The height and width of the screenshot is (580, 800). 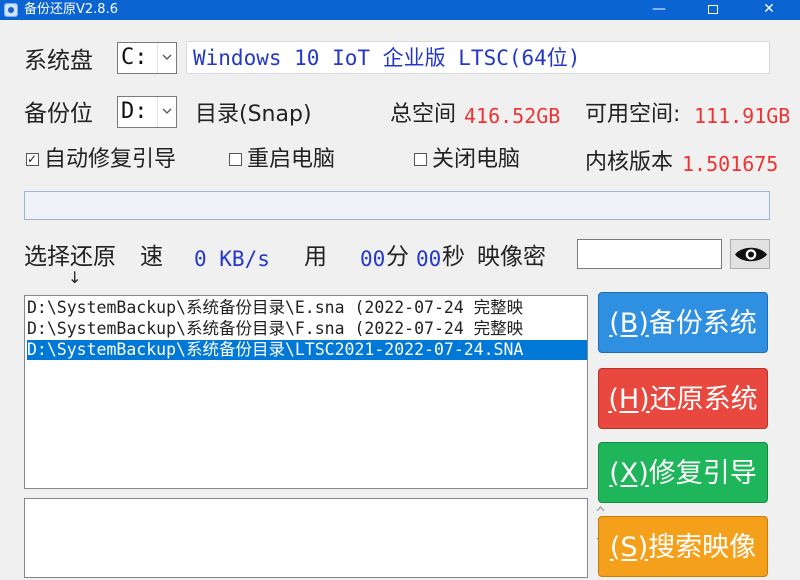 What do you see at coordinates (629, 547) in the screenshot?
I see `search-hotkey: (S)` at bounding box center [629, 547].